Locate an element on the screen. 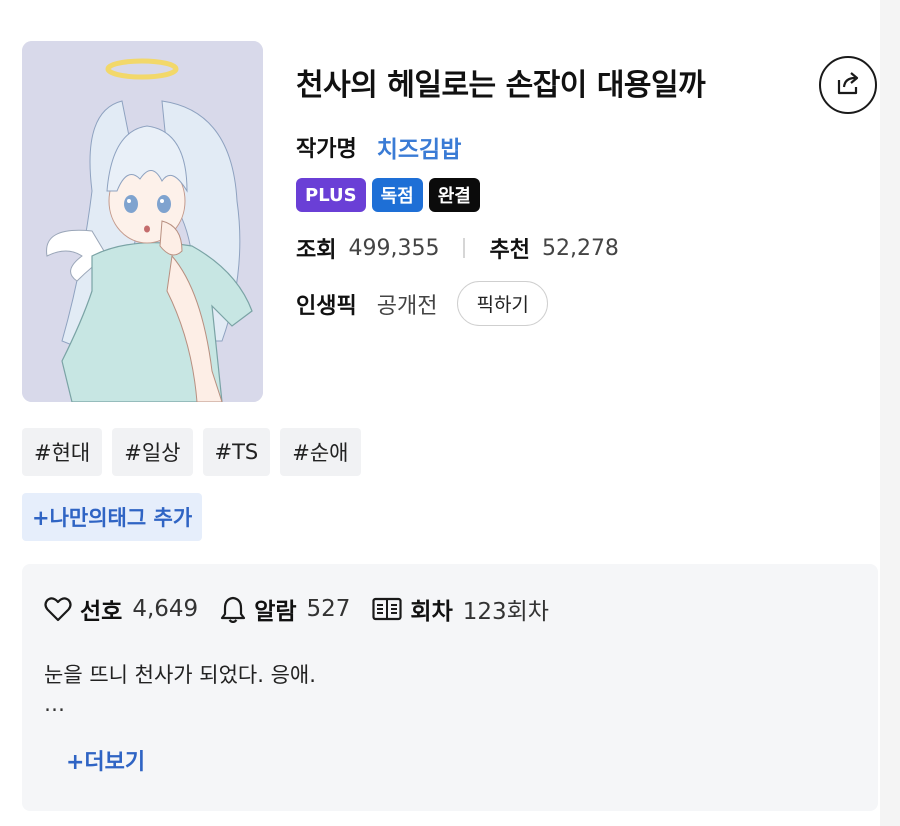 Image resolution: width=900 pixels, height=826 pixels. tag-item: #TS is located at coordinates (236, 452).